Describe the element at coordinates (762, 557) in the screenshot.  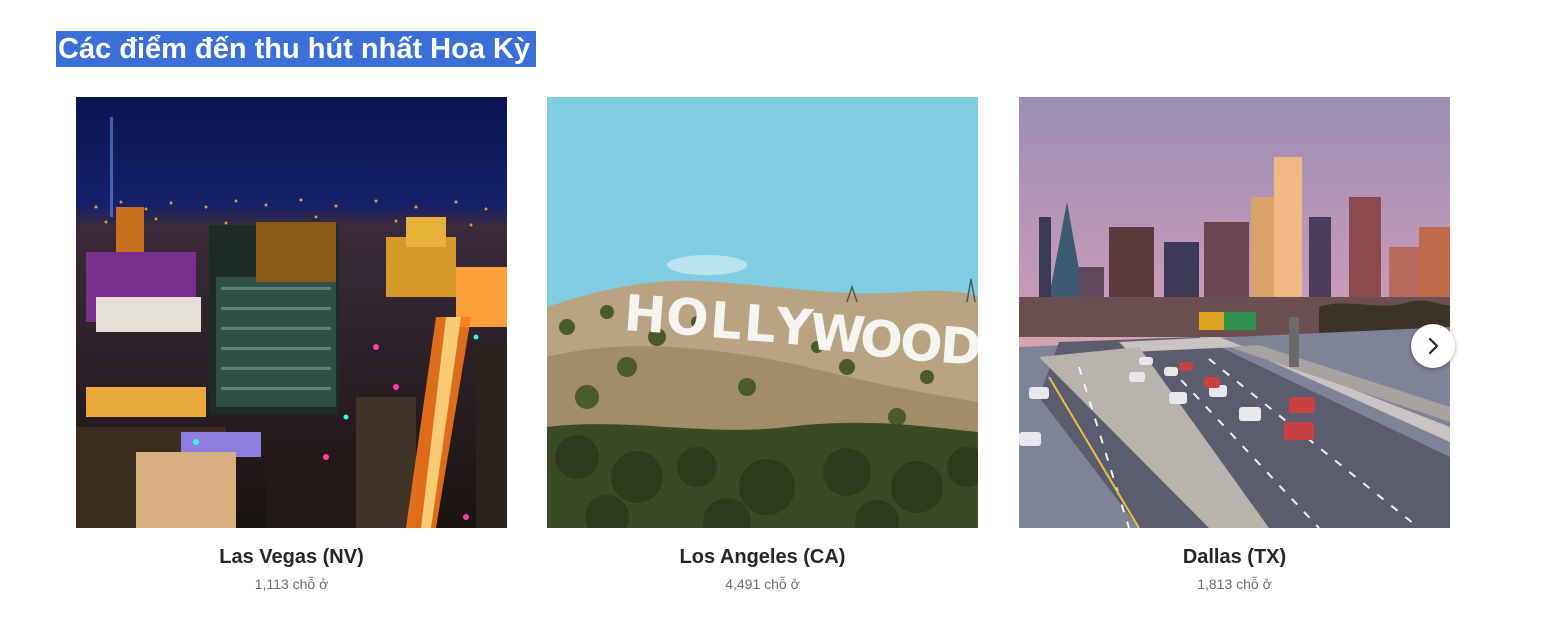
I see `destination-name: Los Angeles (CA)` at that location.